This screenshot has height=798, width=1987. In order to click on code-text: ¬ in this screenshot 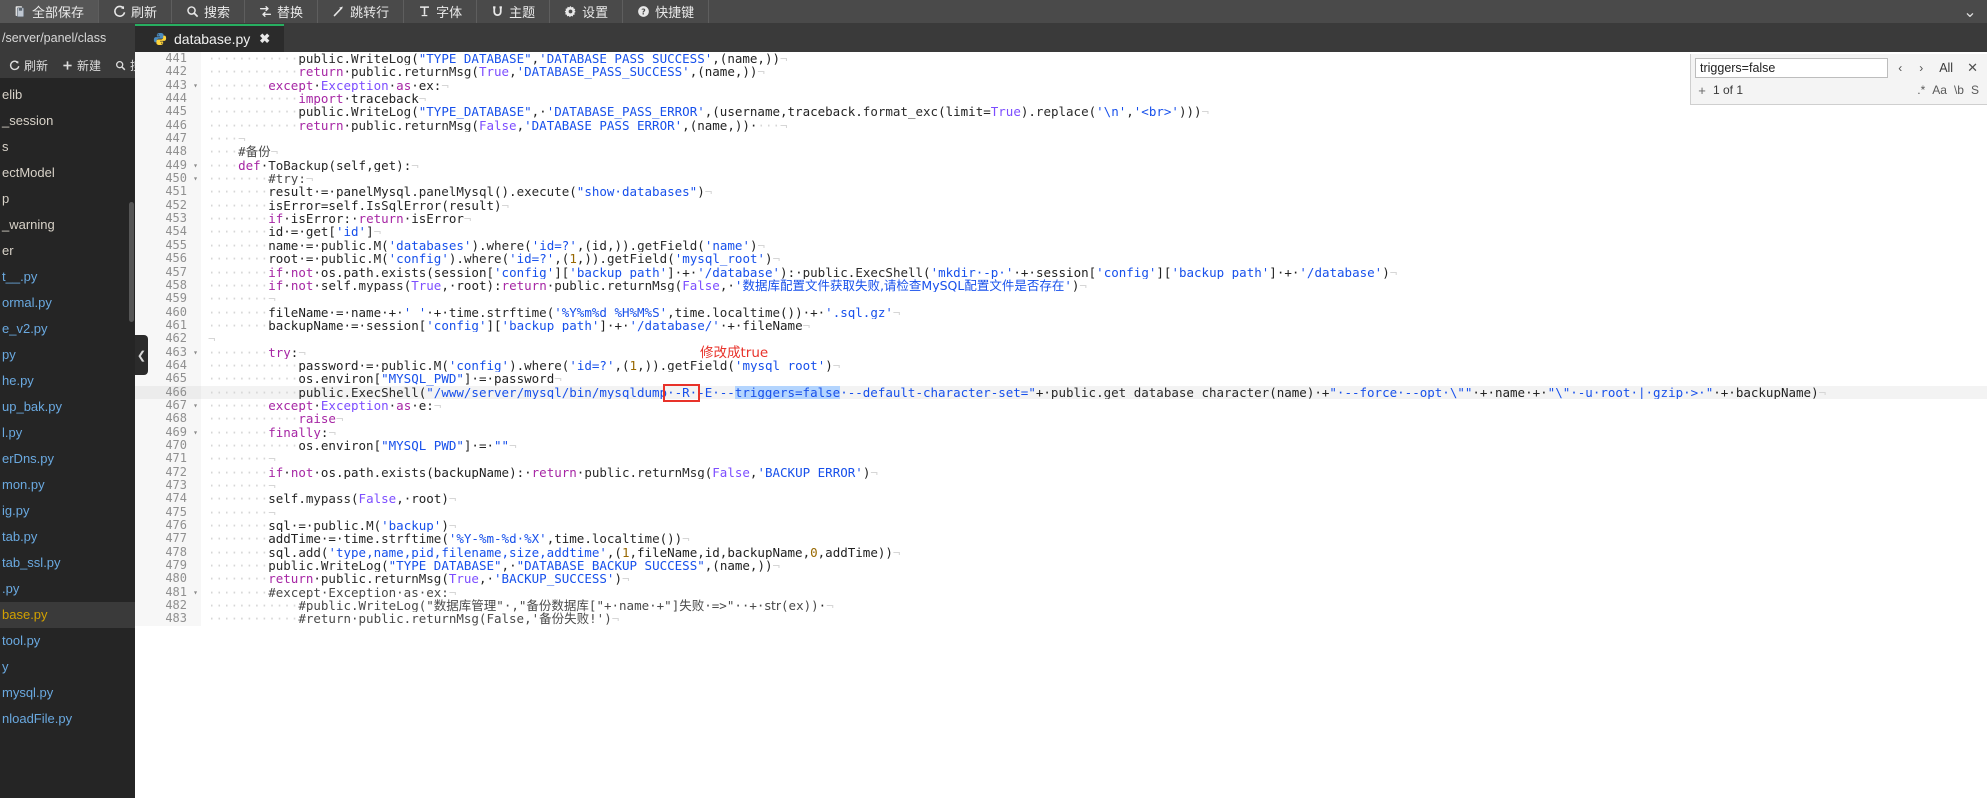, I will do `click(1094, 338)`.